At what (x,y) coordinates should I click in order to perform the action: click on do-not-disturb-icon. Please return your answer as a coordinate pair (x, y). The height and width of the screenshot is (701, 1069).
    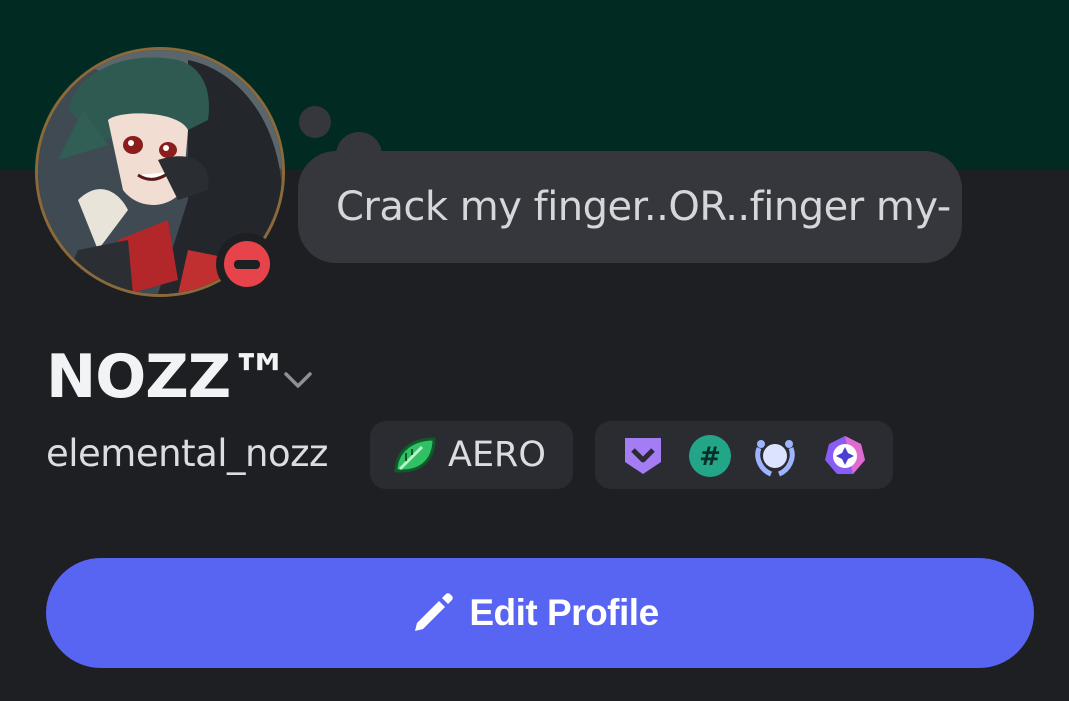
    Looking at the image, I should click on (247, 264).